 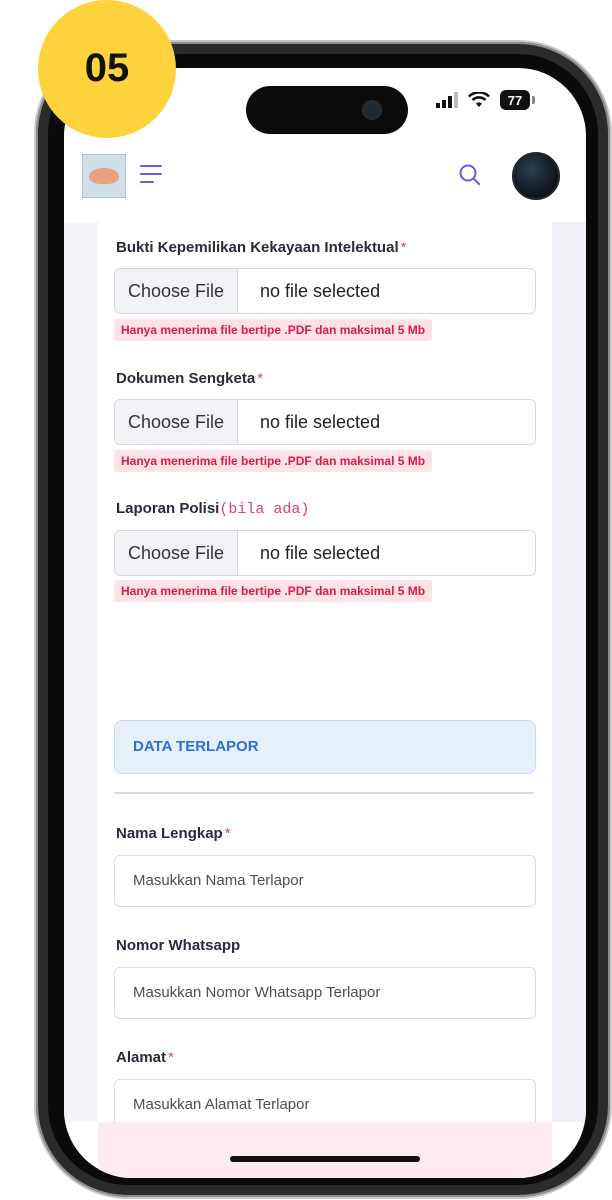 What do you see at coordinates (178, 945) in the screenshot?
I see `whatsapp-label: Nomor Whatsapp` at bounding box center [178, 945].